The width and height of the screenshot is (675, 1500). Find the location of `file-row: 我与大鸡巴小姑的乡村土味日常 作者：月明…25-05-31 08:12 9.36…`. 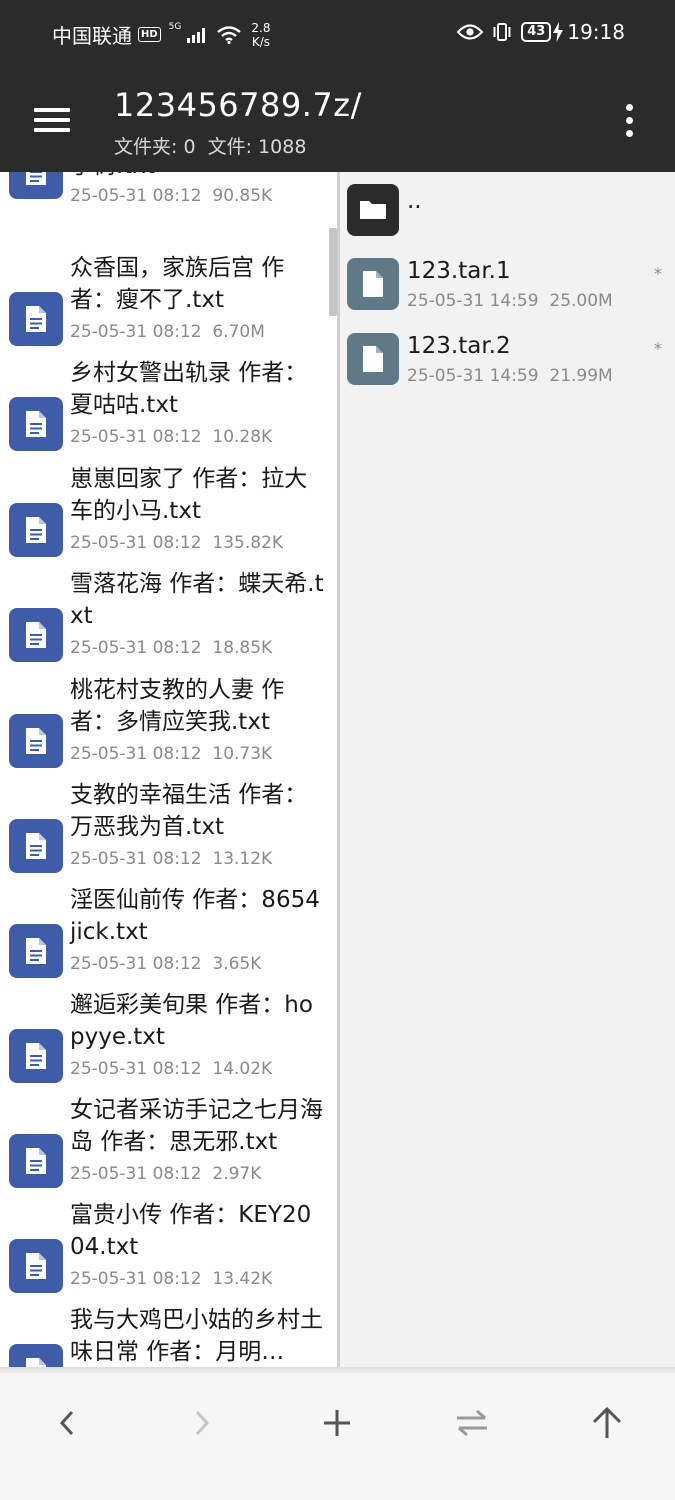

file-row: 我与大鸡巴小姑的乡村土味日常 作者：月明…25-05-31 08:12 9.36… is located at coordinates (164, 1338).